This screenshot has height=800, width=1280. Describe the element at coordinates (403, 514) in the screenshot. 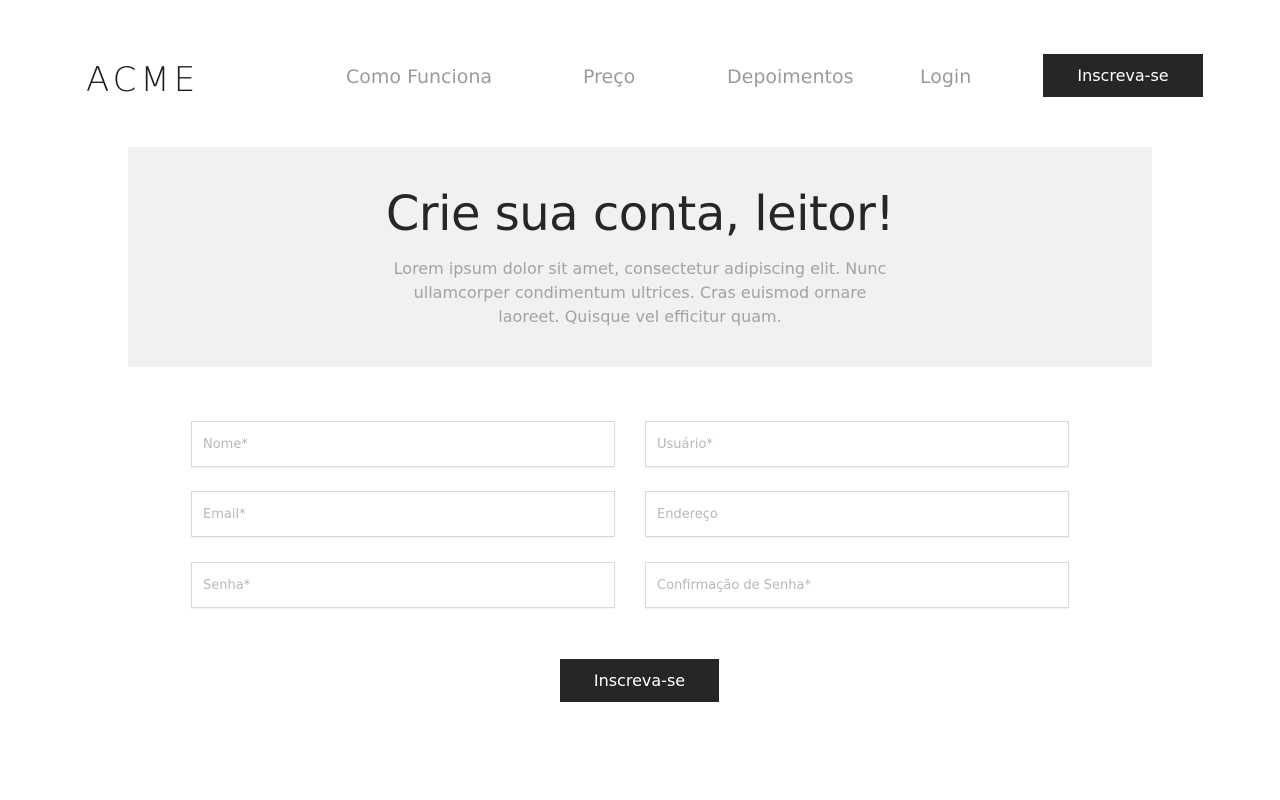

I see `email-field` at that location.